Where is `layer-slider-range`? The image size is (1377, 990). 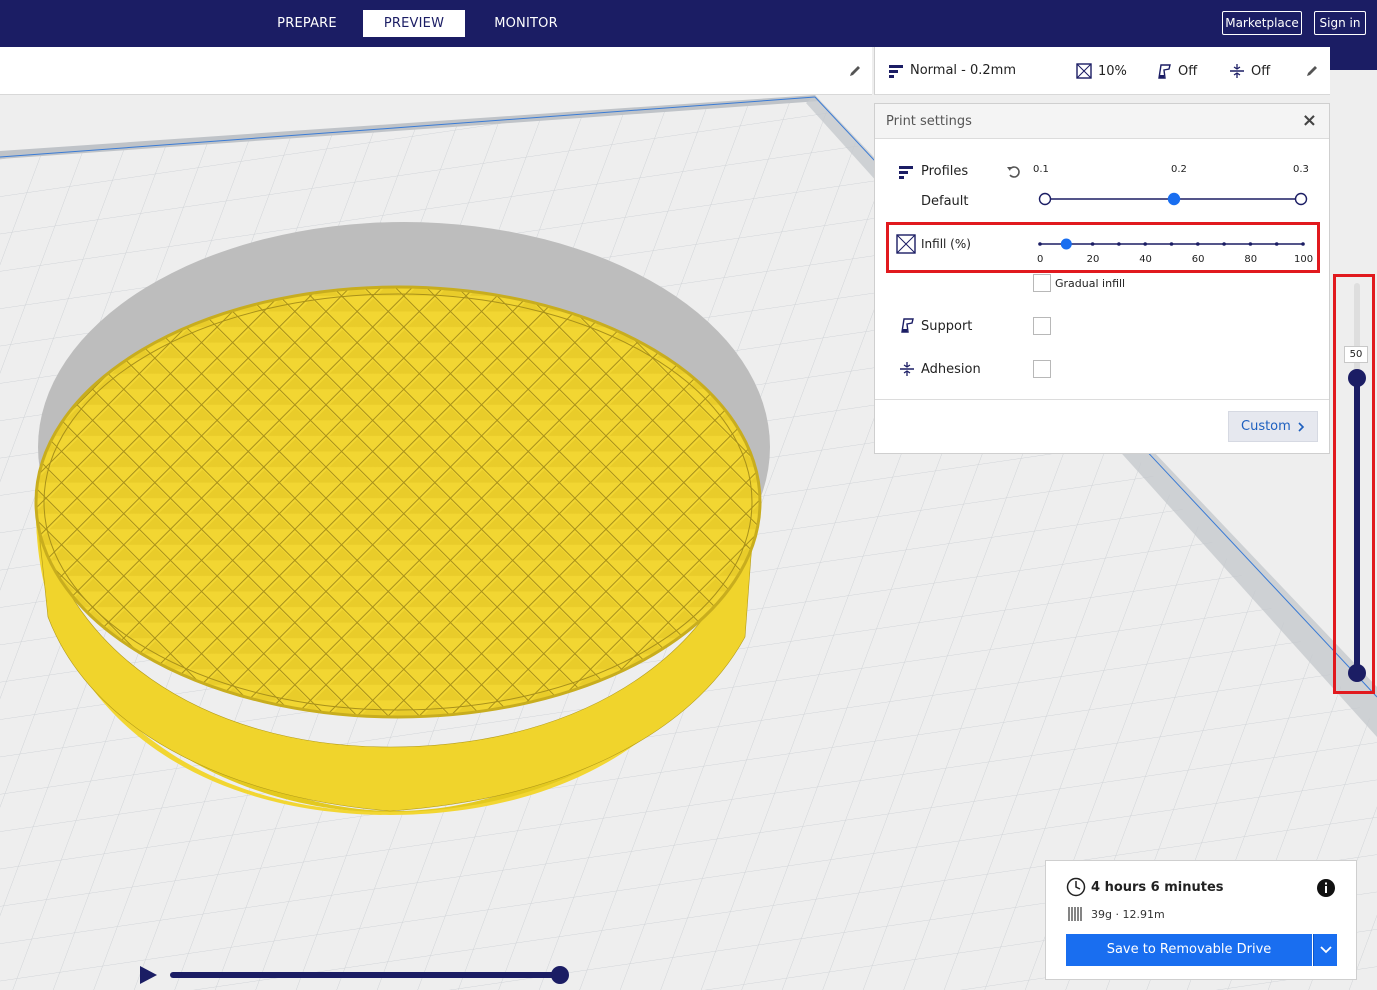 layer-slider-range is located at coordinates (1357, 525).